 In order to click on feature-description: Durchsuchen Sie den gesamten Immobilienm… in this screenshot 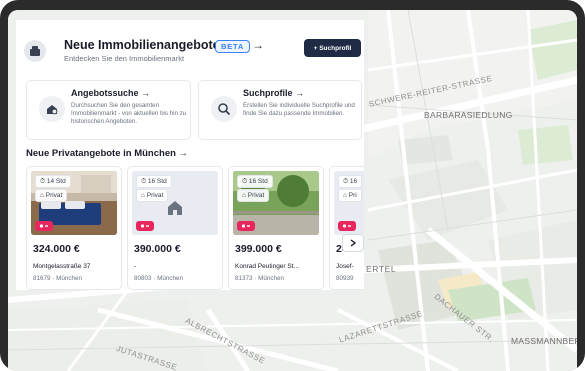, I will do `click(129, 113)`.